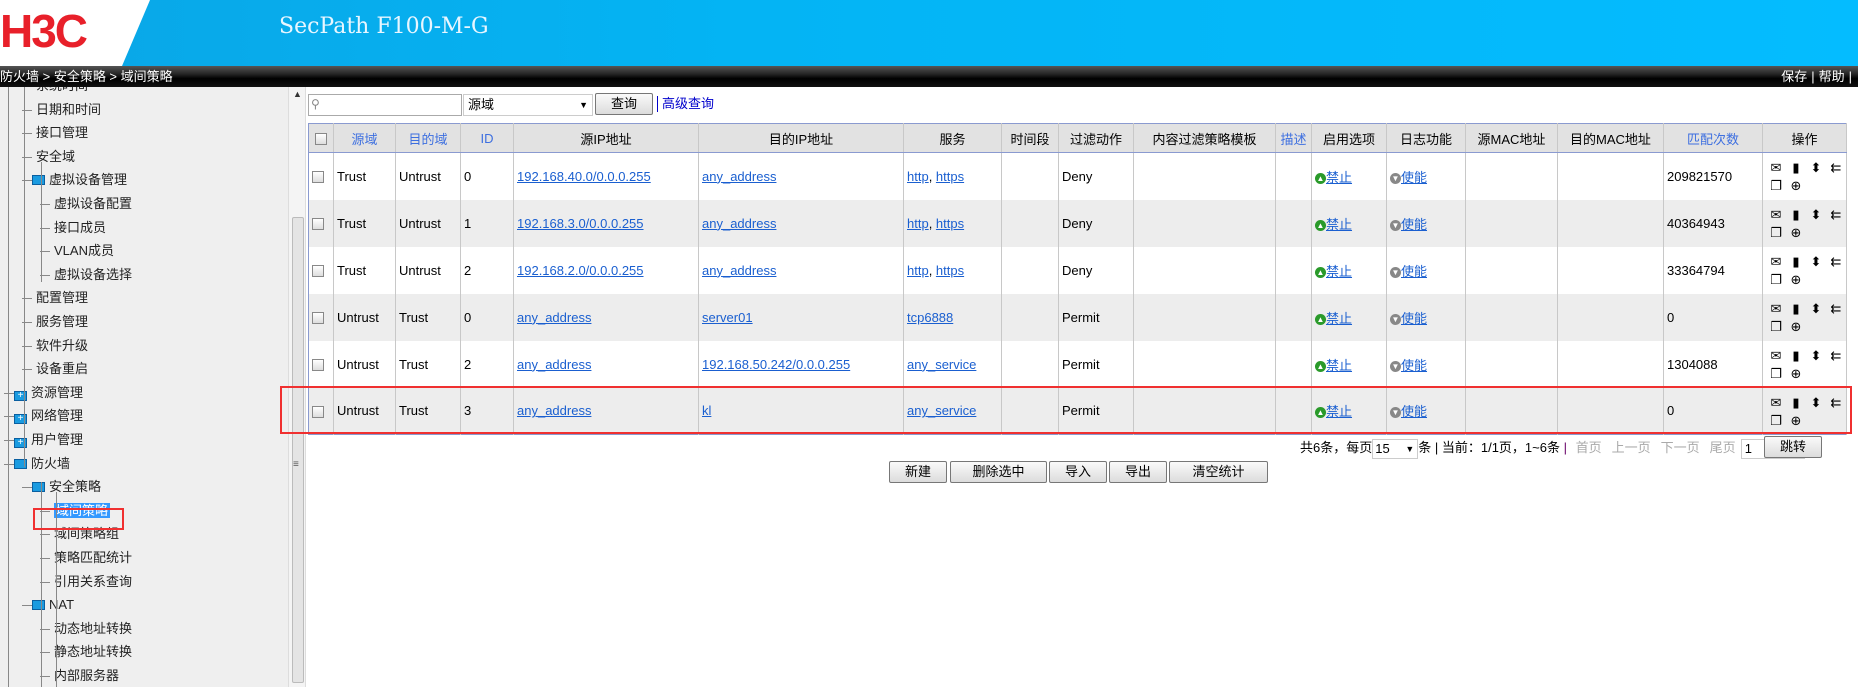 The width and height of the screenshot is (1858, 687). Describe the element at coordinates (297, 94) in the screenshot. I see `scroll-up-icon: ▲` at that location.